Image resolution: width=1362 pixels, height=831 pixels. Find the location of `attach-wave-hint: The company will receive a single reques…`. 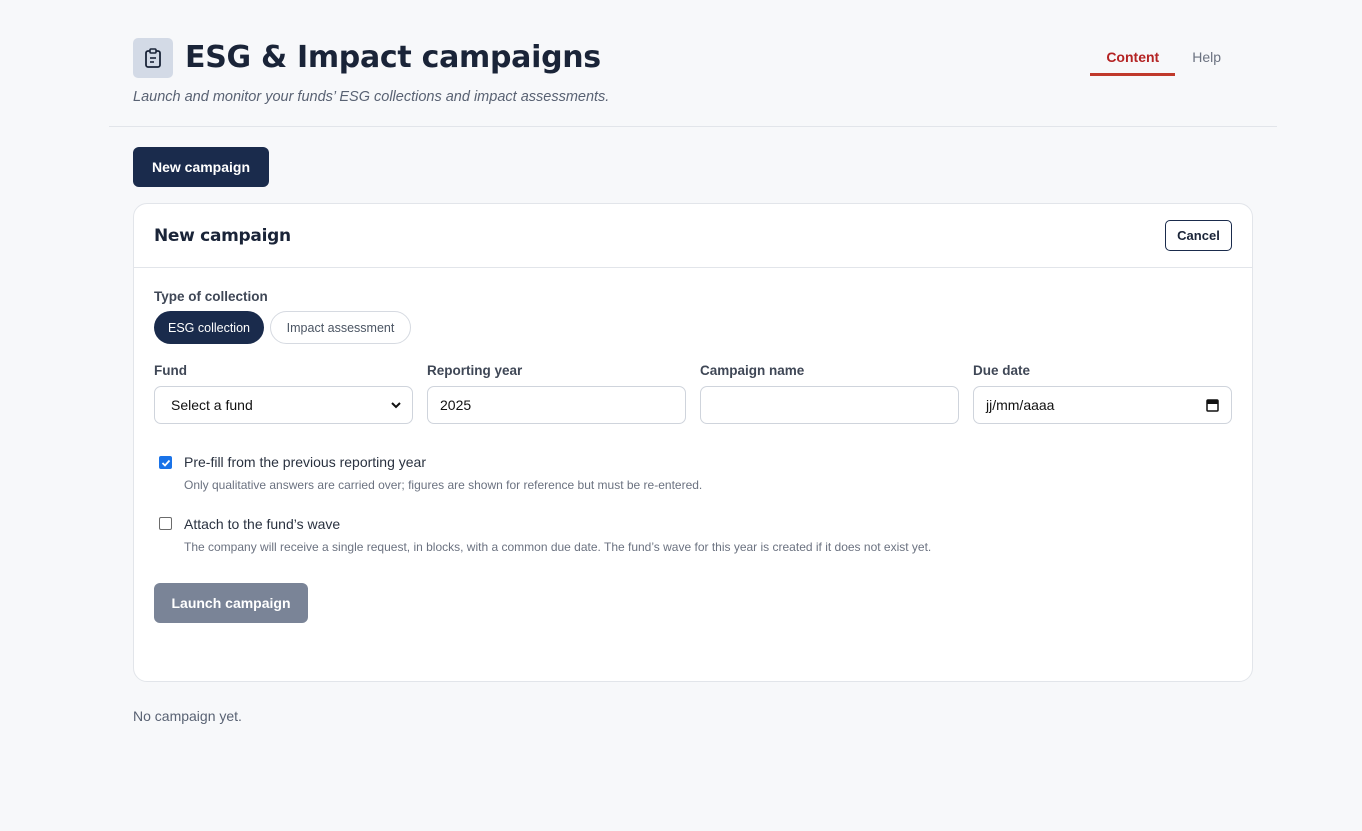

attach-wave-hint: The company will receive a single reques… is located at coordinates (558, 547).